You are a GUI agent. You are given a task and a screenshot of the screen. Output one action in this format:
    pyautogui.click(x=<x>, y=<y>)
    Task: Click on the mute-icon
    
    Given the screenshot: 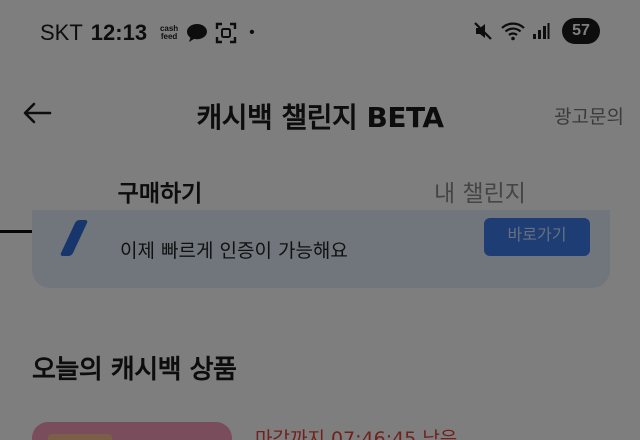 What is the action you would take?
    pyautogui.click(x=483, y=31)
    